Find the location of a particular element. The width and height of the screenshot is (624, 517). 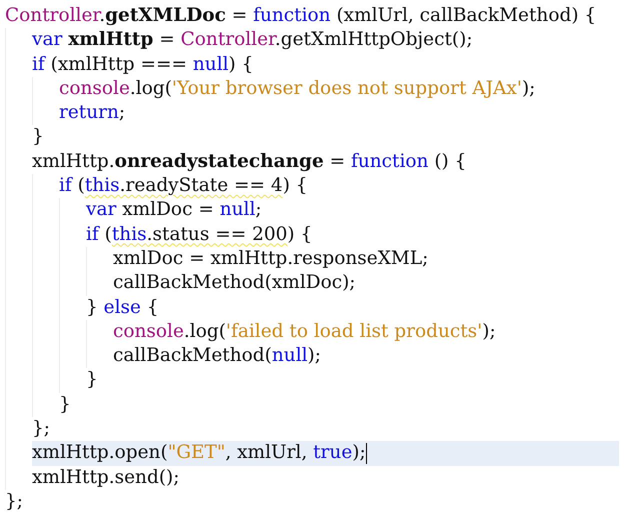

code-line: var xmlDoc = null; is located at coordinates (174, 210).